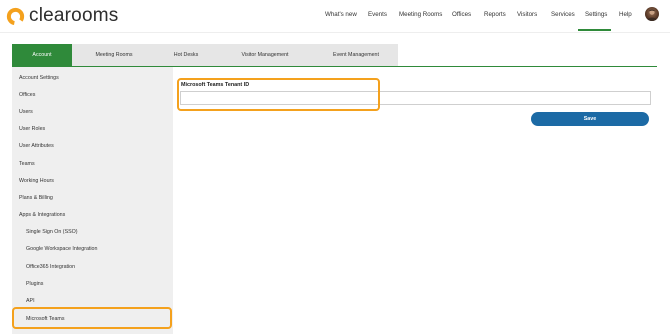 The width and height of the screenshot is (670, 334). What do you see at coordinates (52, 232) in the screenshot?
I see `sidebar-item-sso: Single Sign On (SSO)` at bounding box center [52, 232].